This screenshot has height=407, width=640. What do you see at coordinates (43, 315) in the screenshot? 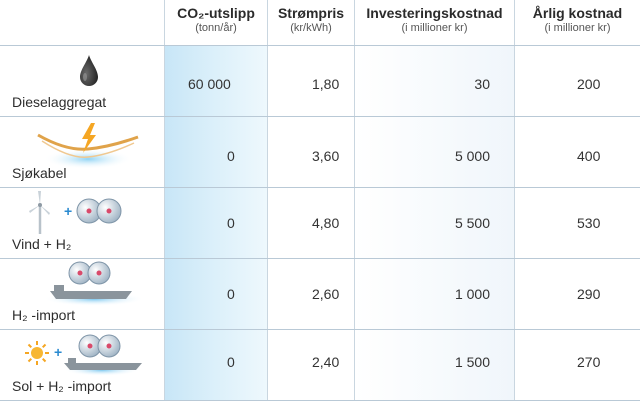
I see `row-label: H₂ -import` at bounding box center [43, 315].